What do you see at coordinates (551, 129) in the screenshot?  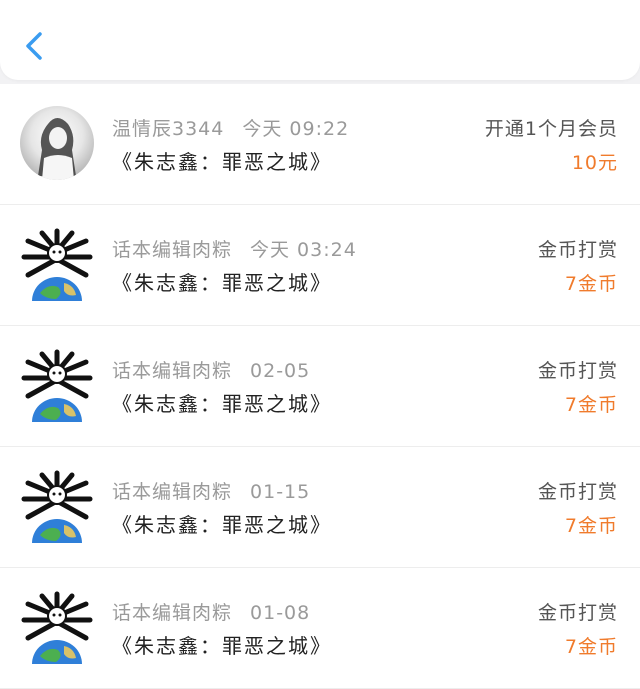 I see `transaction-type: 开通1个月会员` at bounding box center [551, 129].